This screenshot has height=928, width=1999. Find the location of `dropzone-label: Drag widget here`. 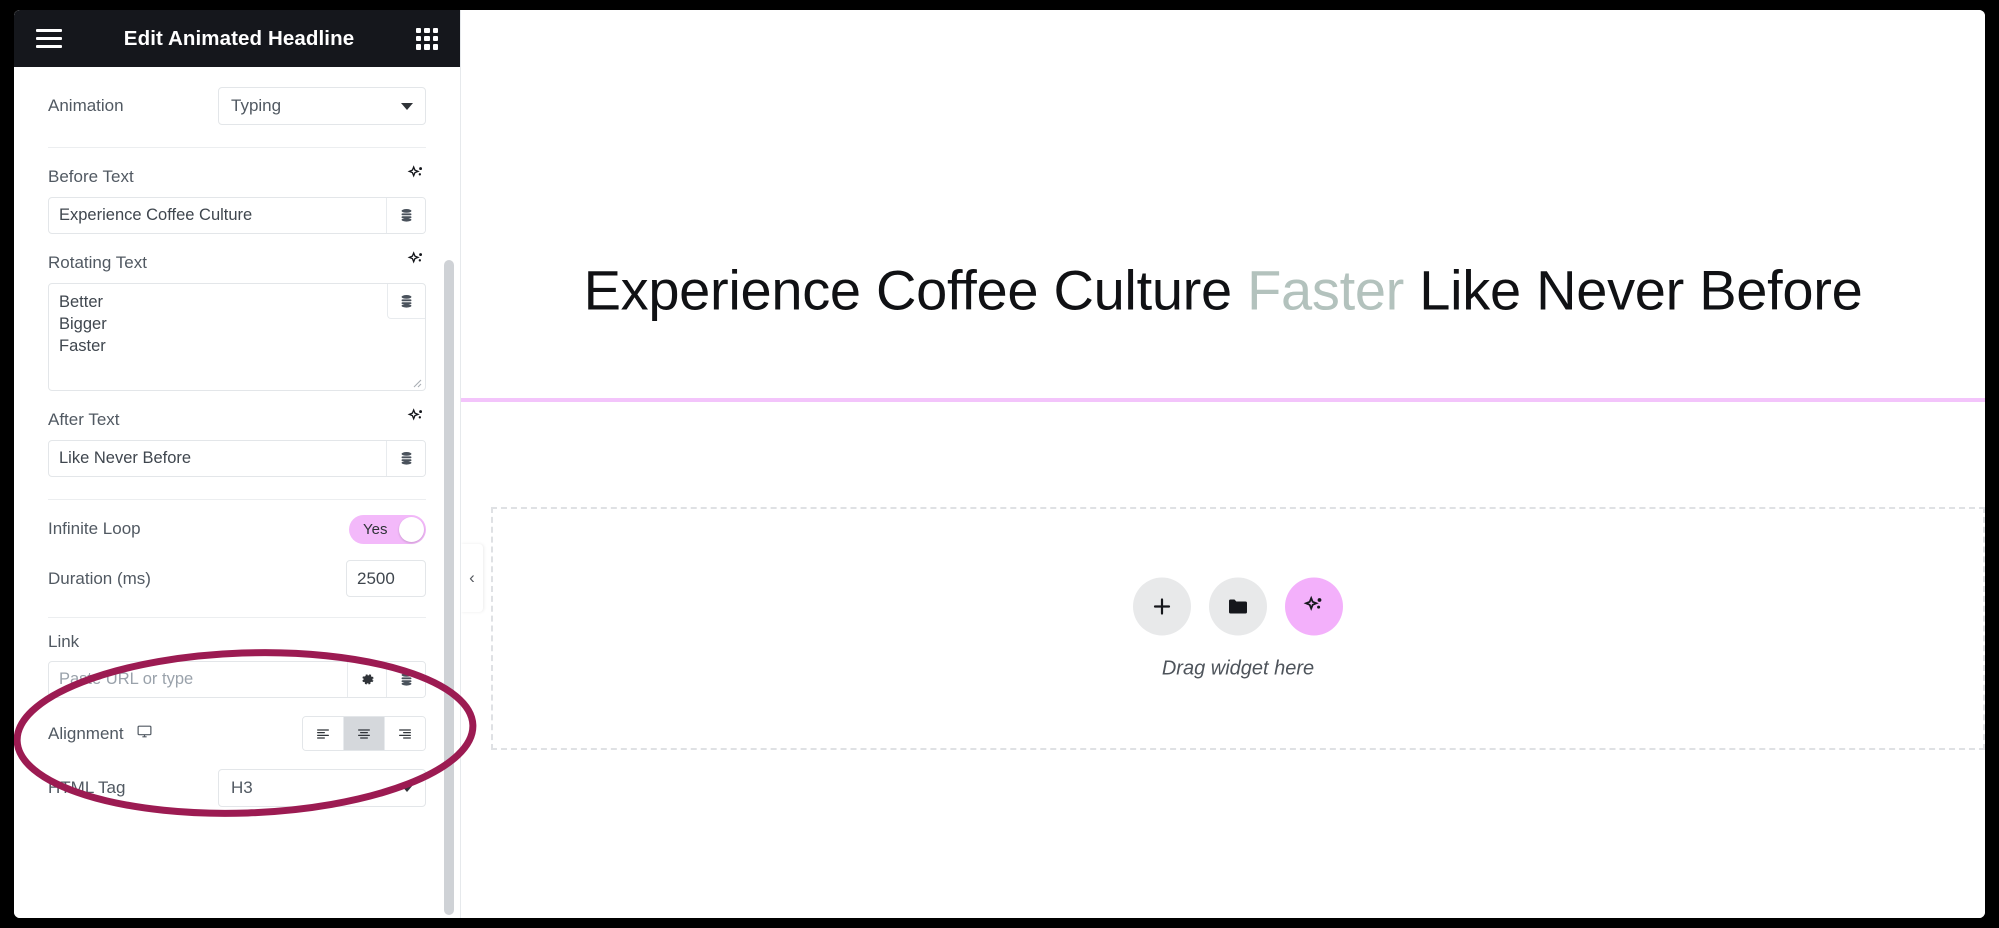

dropzone-label: Drag widget here is located at coordinates (1238, 668).